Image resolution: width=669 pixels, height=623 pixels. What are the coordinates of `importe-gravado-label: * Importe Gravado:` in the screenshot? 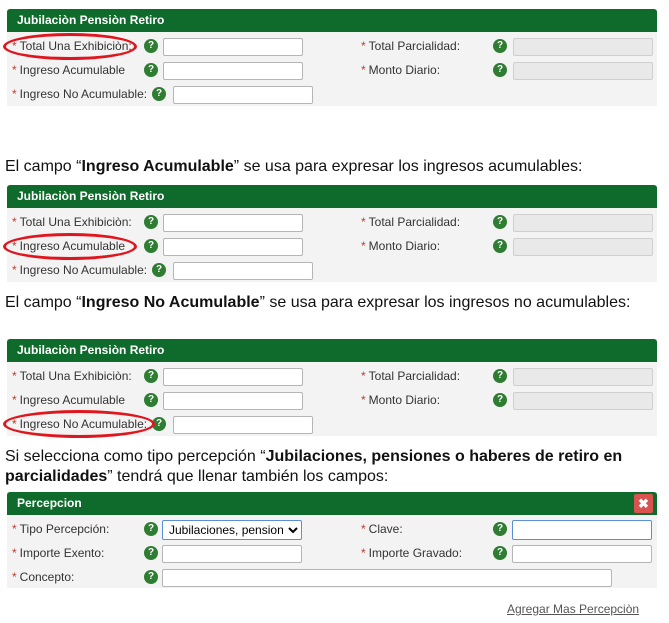 It's located at (412, 553).